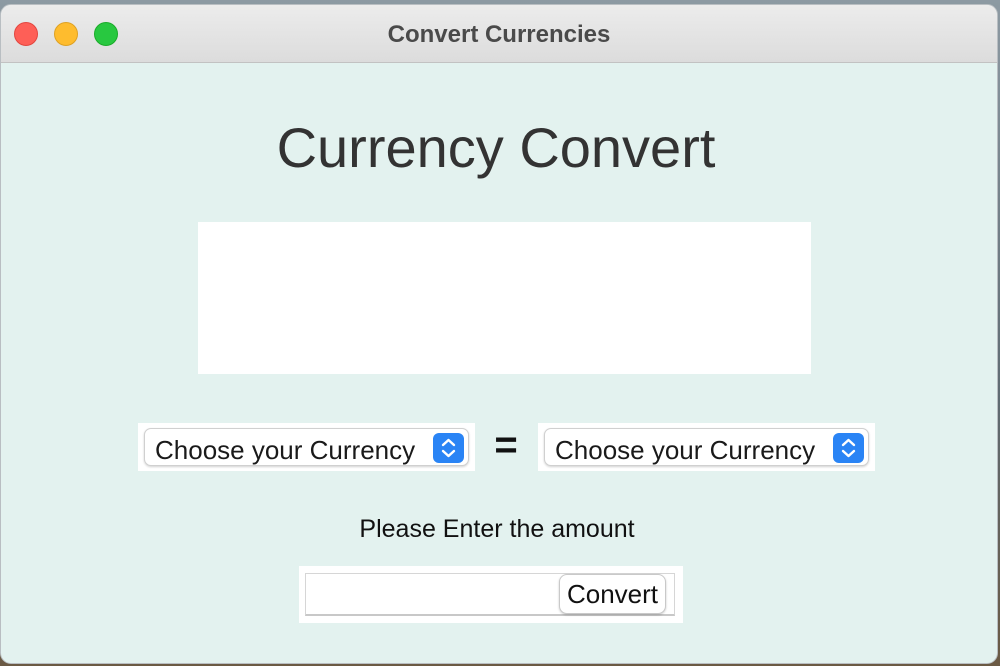 This screenshot has width=1000, height=666. I want to click on from-currency-value: Choose your Currency, so click(285, 450).